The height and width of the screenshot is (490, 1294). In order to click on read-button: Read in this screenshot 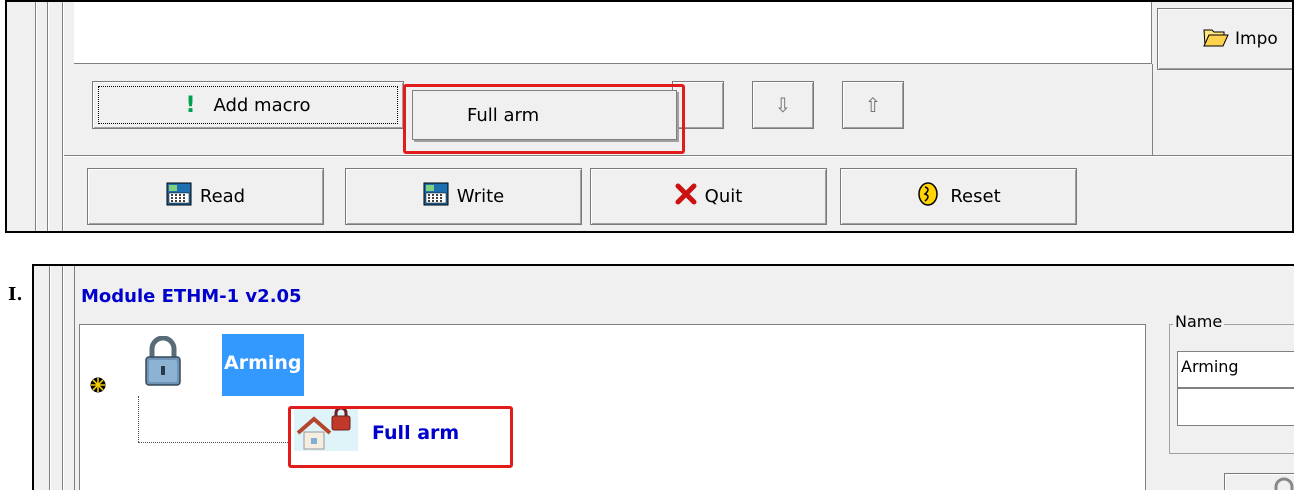, I will do `click(205, 196)`.